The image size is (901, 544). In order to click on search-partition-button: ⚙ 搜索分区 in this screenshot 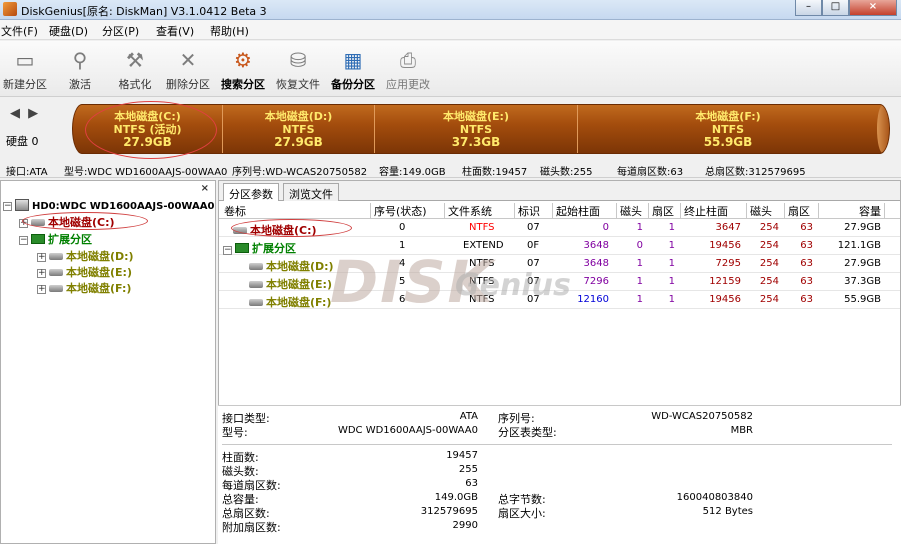, I will do `click(243, 70)`.